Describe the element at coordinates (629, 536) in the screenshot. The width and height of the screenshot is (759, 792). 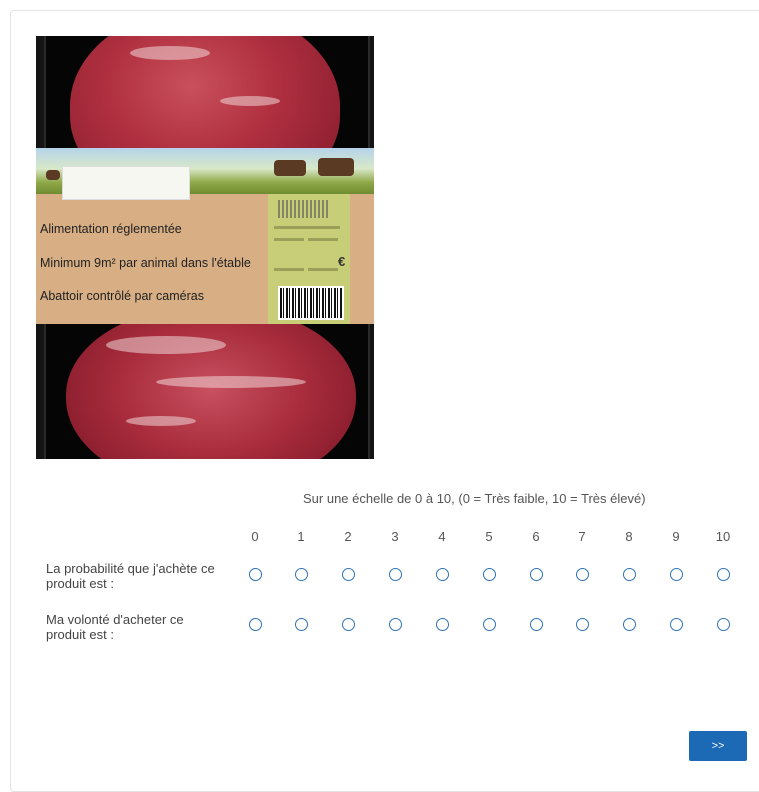
I see `scale-number: 8` at that location.